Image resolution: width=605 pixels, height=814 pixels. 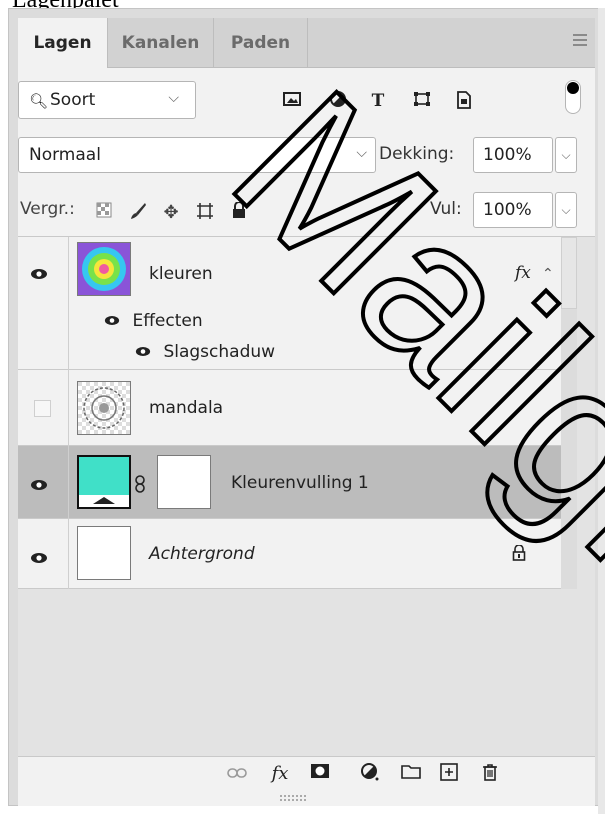 I want to click on resize-grip, so click(x=293, y=798).